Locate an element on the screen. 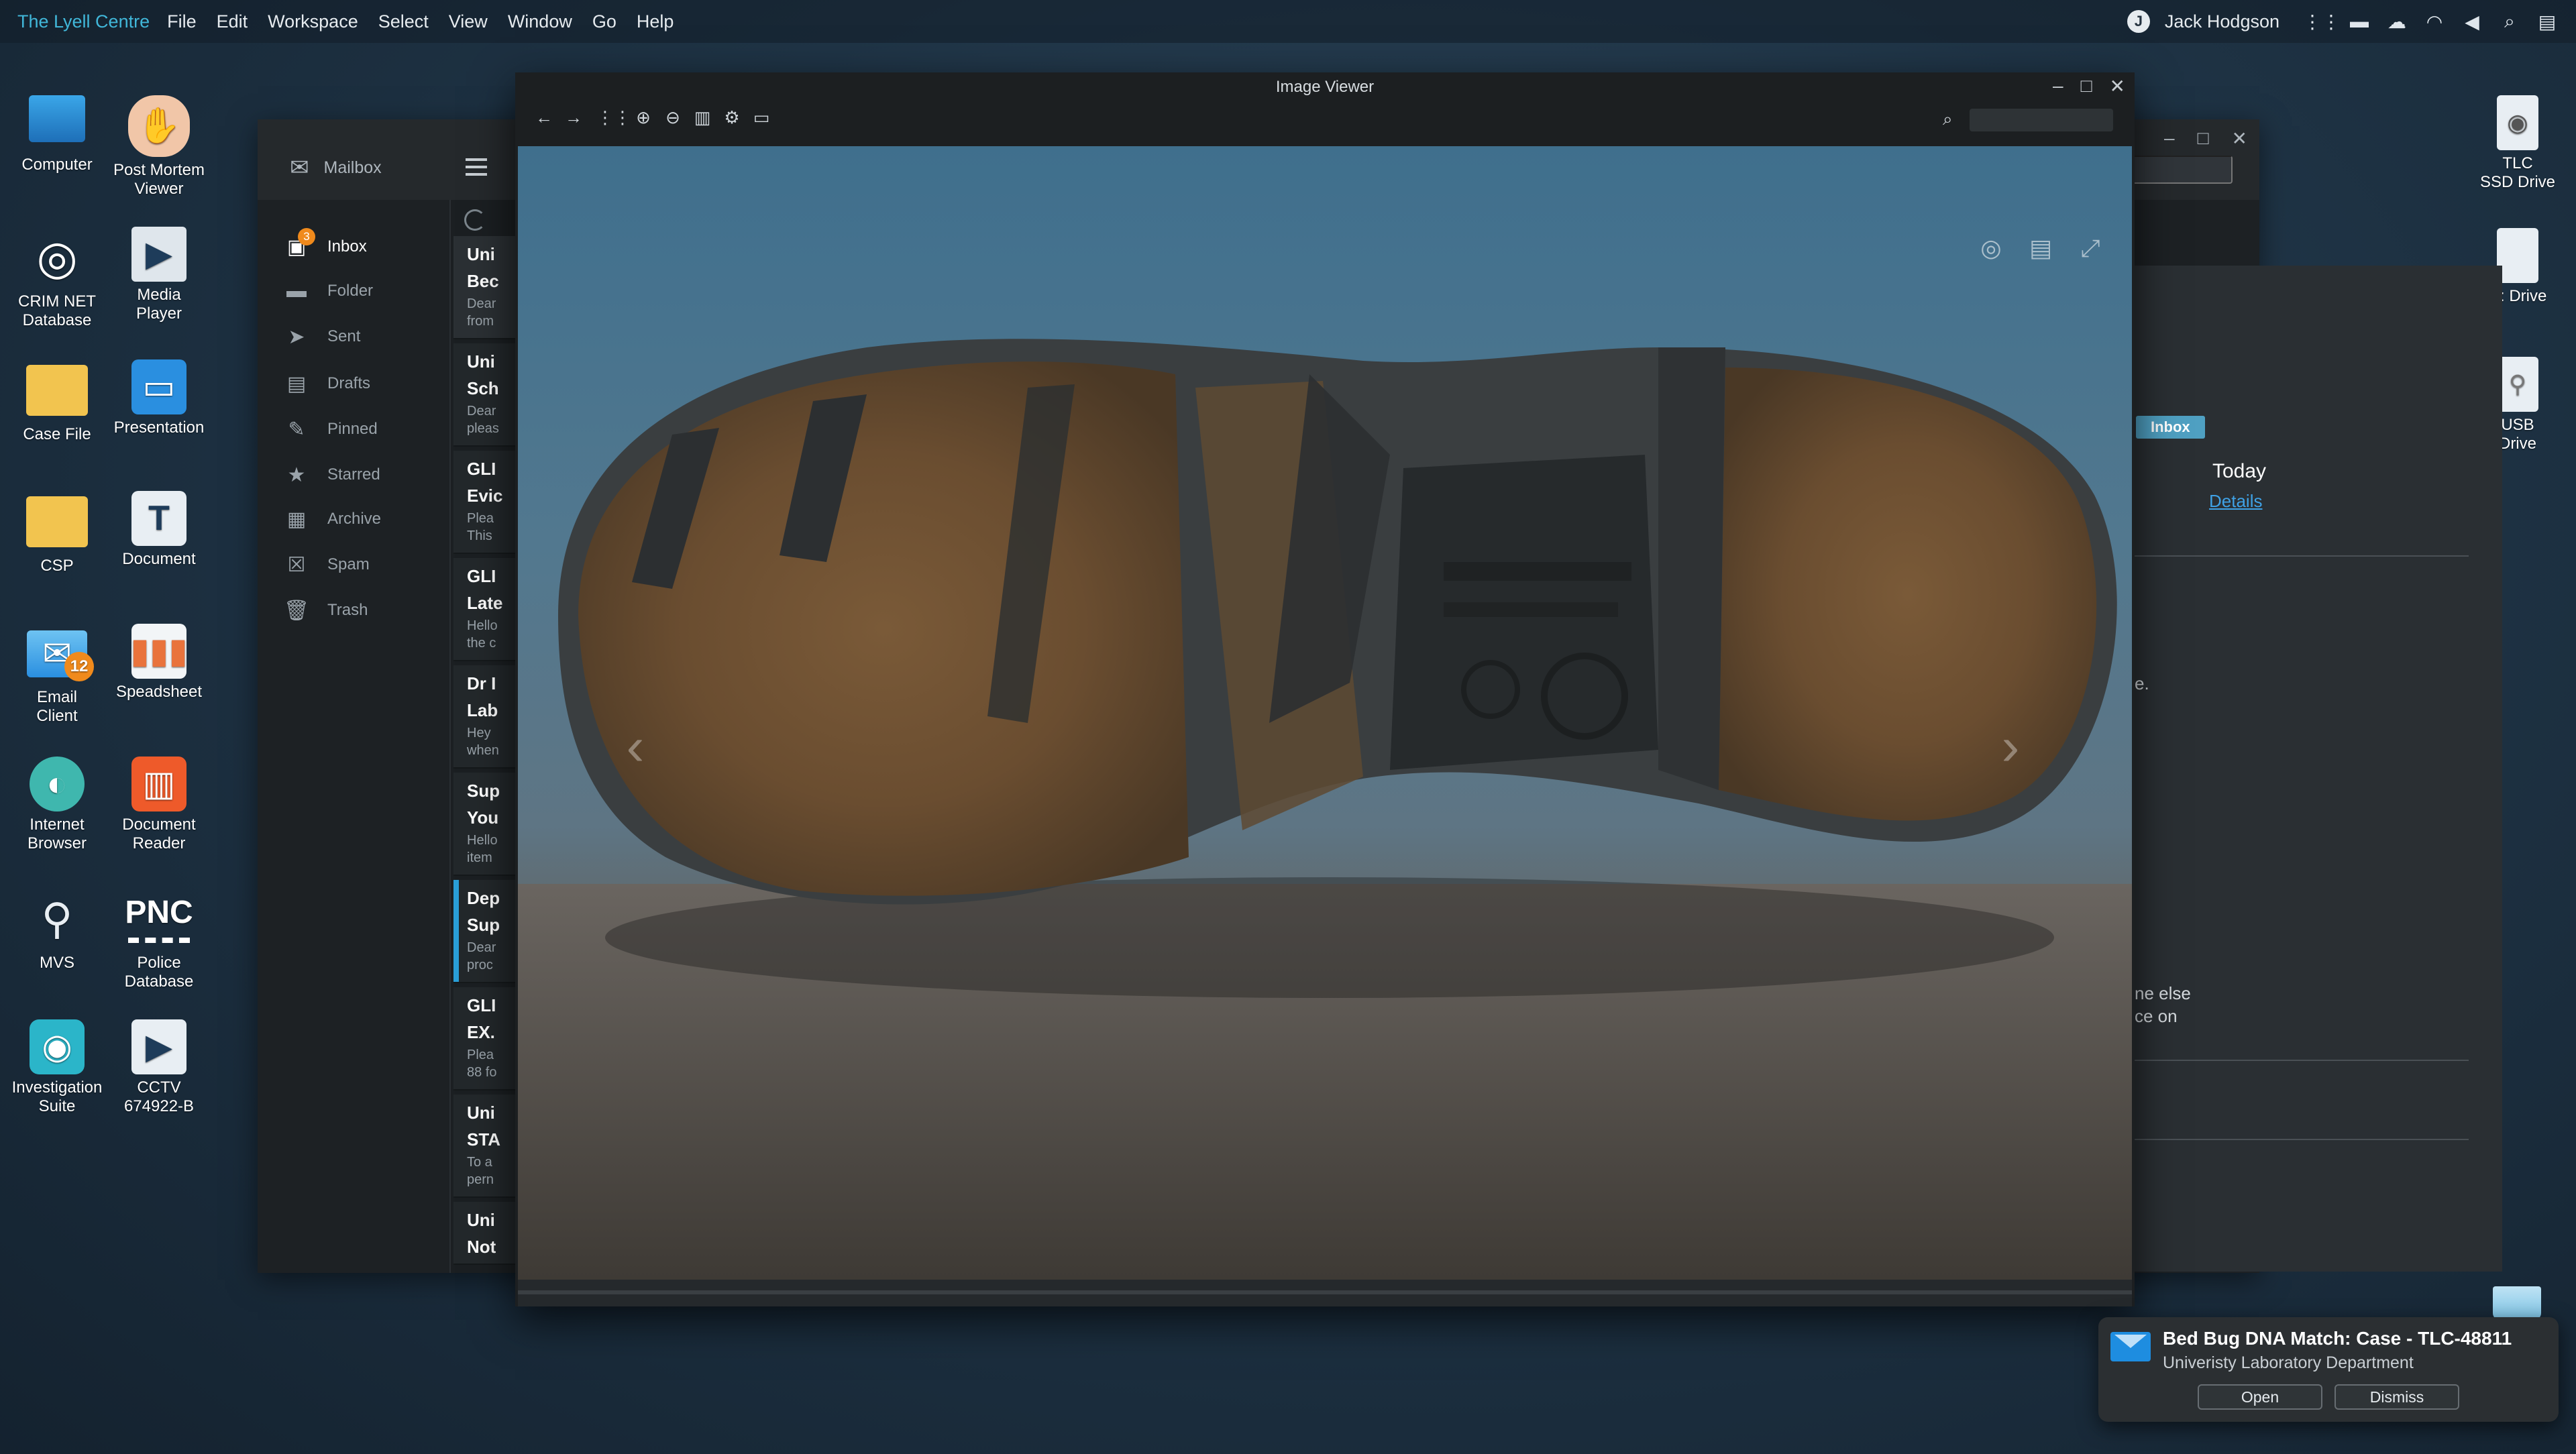 The image size is (2576, 1454). list-item: Uni Bec Dear from is located at coordinates (485, 287).